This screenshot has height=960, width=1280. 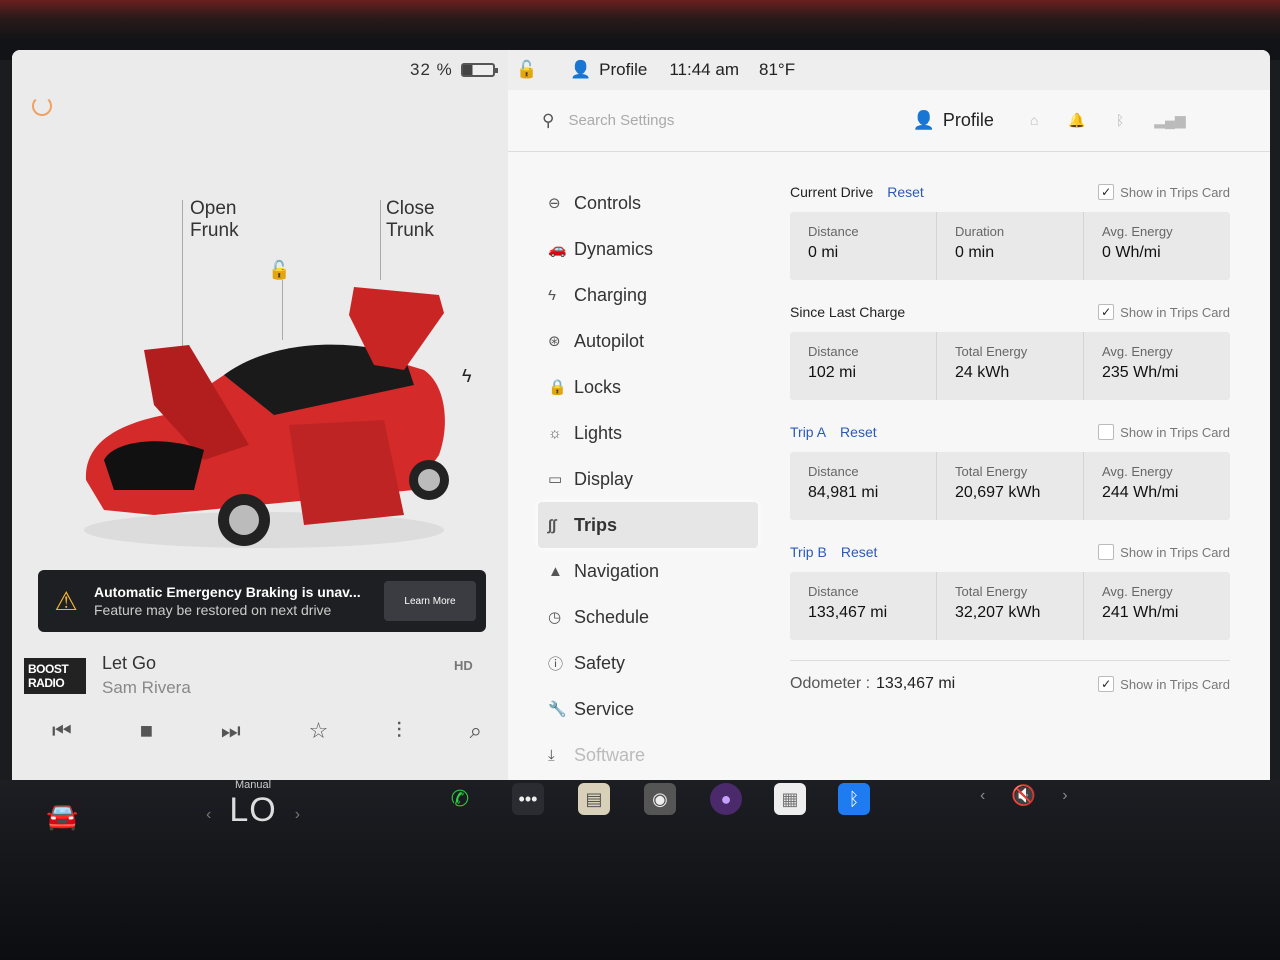 I want to click on media-controls: ⏮ ■ ⏭ ☆ ⫶ ⌕, so click(x=267, y=731).